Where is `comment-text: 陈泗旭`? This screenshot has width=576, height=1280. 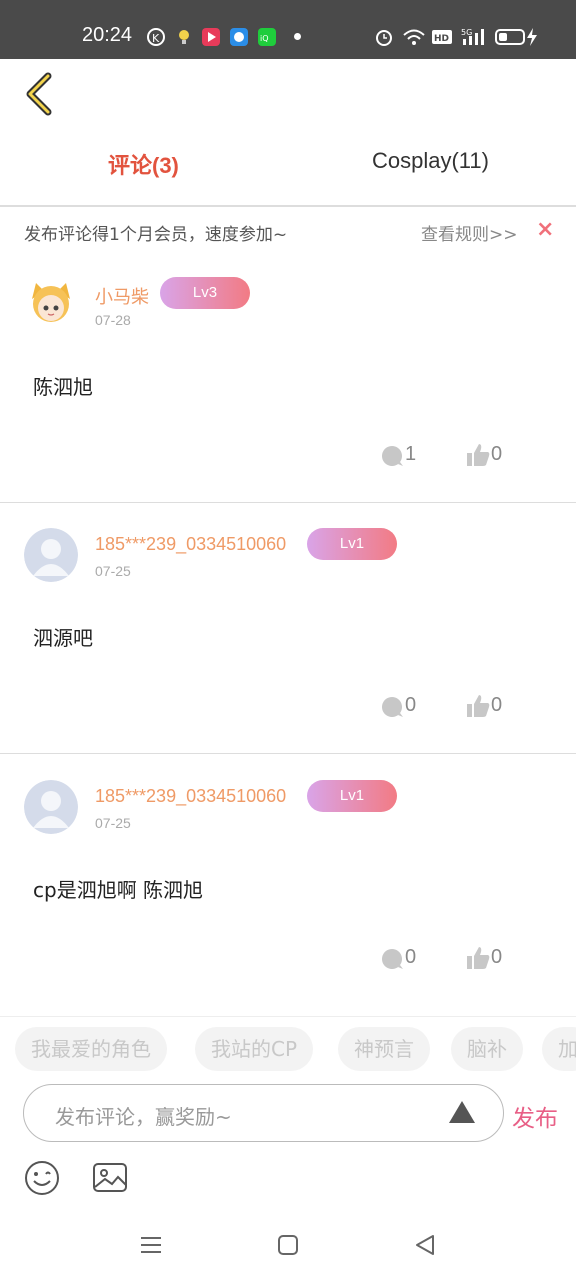 comment-text: 陈泗旭 is located at coordinates (63, 387).